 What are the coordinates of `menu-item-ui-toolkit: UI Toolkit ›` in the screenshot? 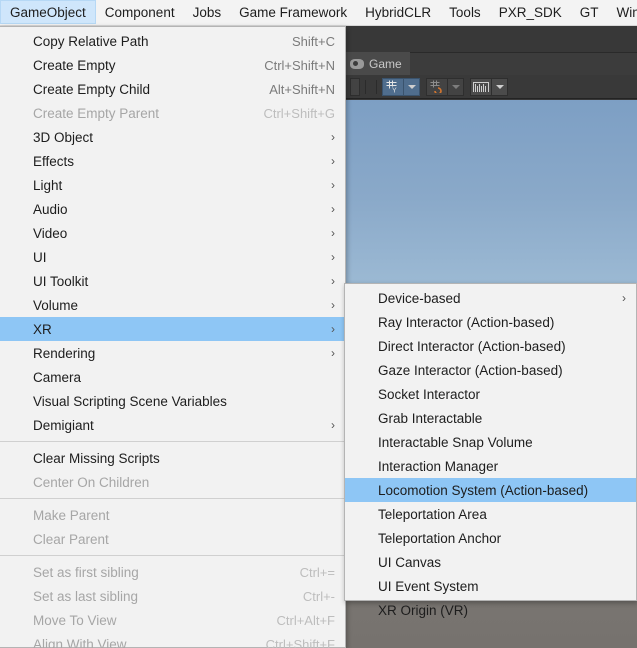 It's located at (172, 281).